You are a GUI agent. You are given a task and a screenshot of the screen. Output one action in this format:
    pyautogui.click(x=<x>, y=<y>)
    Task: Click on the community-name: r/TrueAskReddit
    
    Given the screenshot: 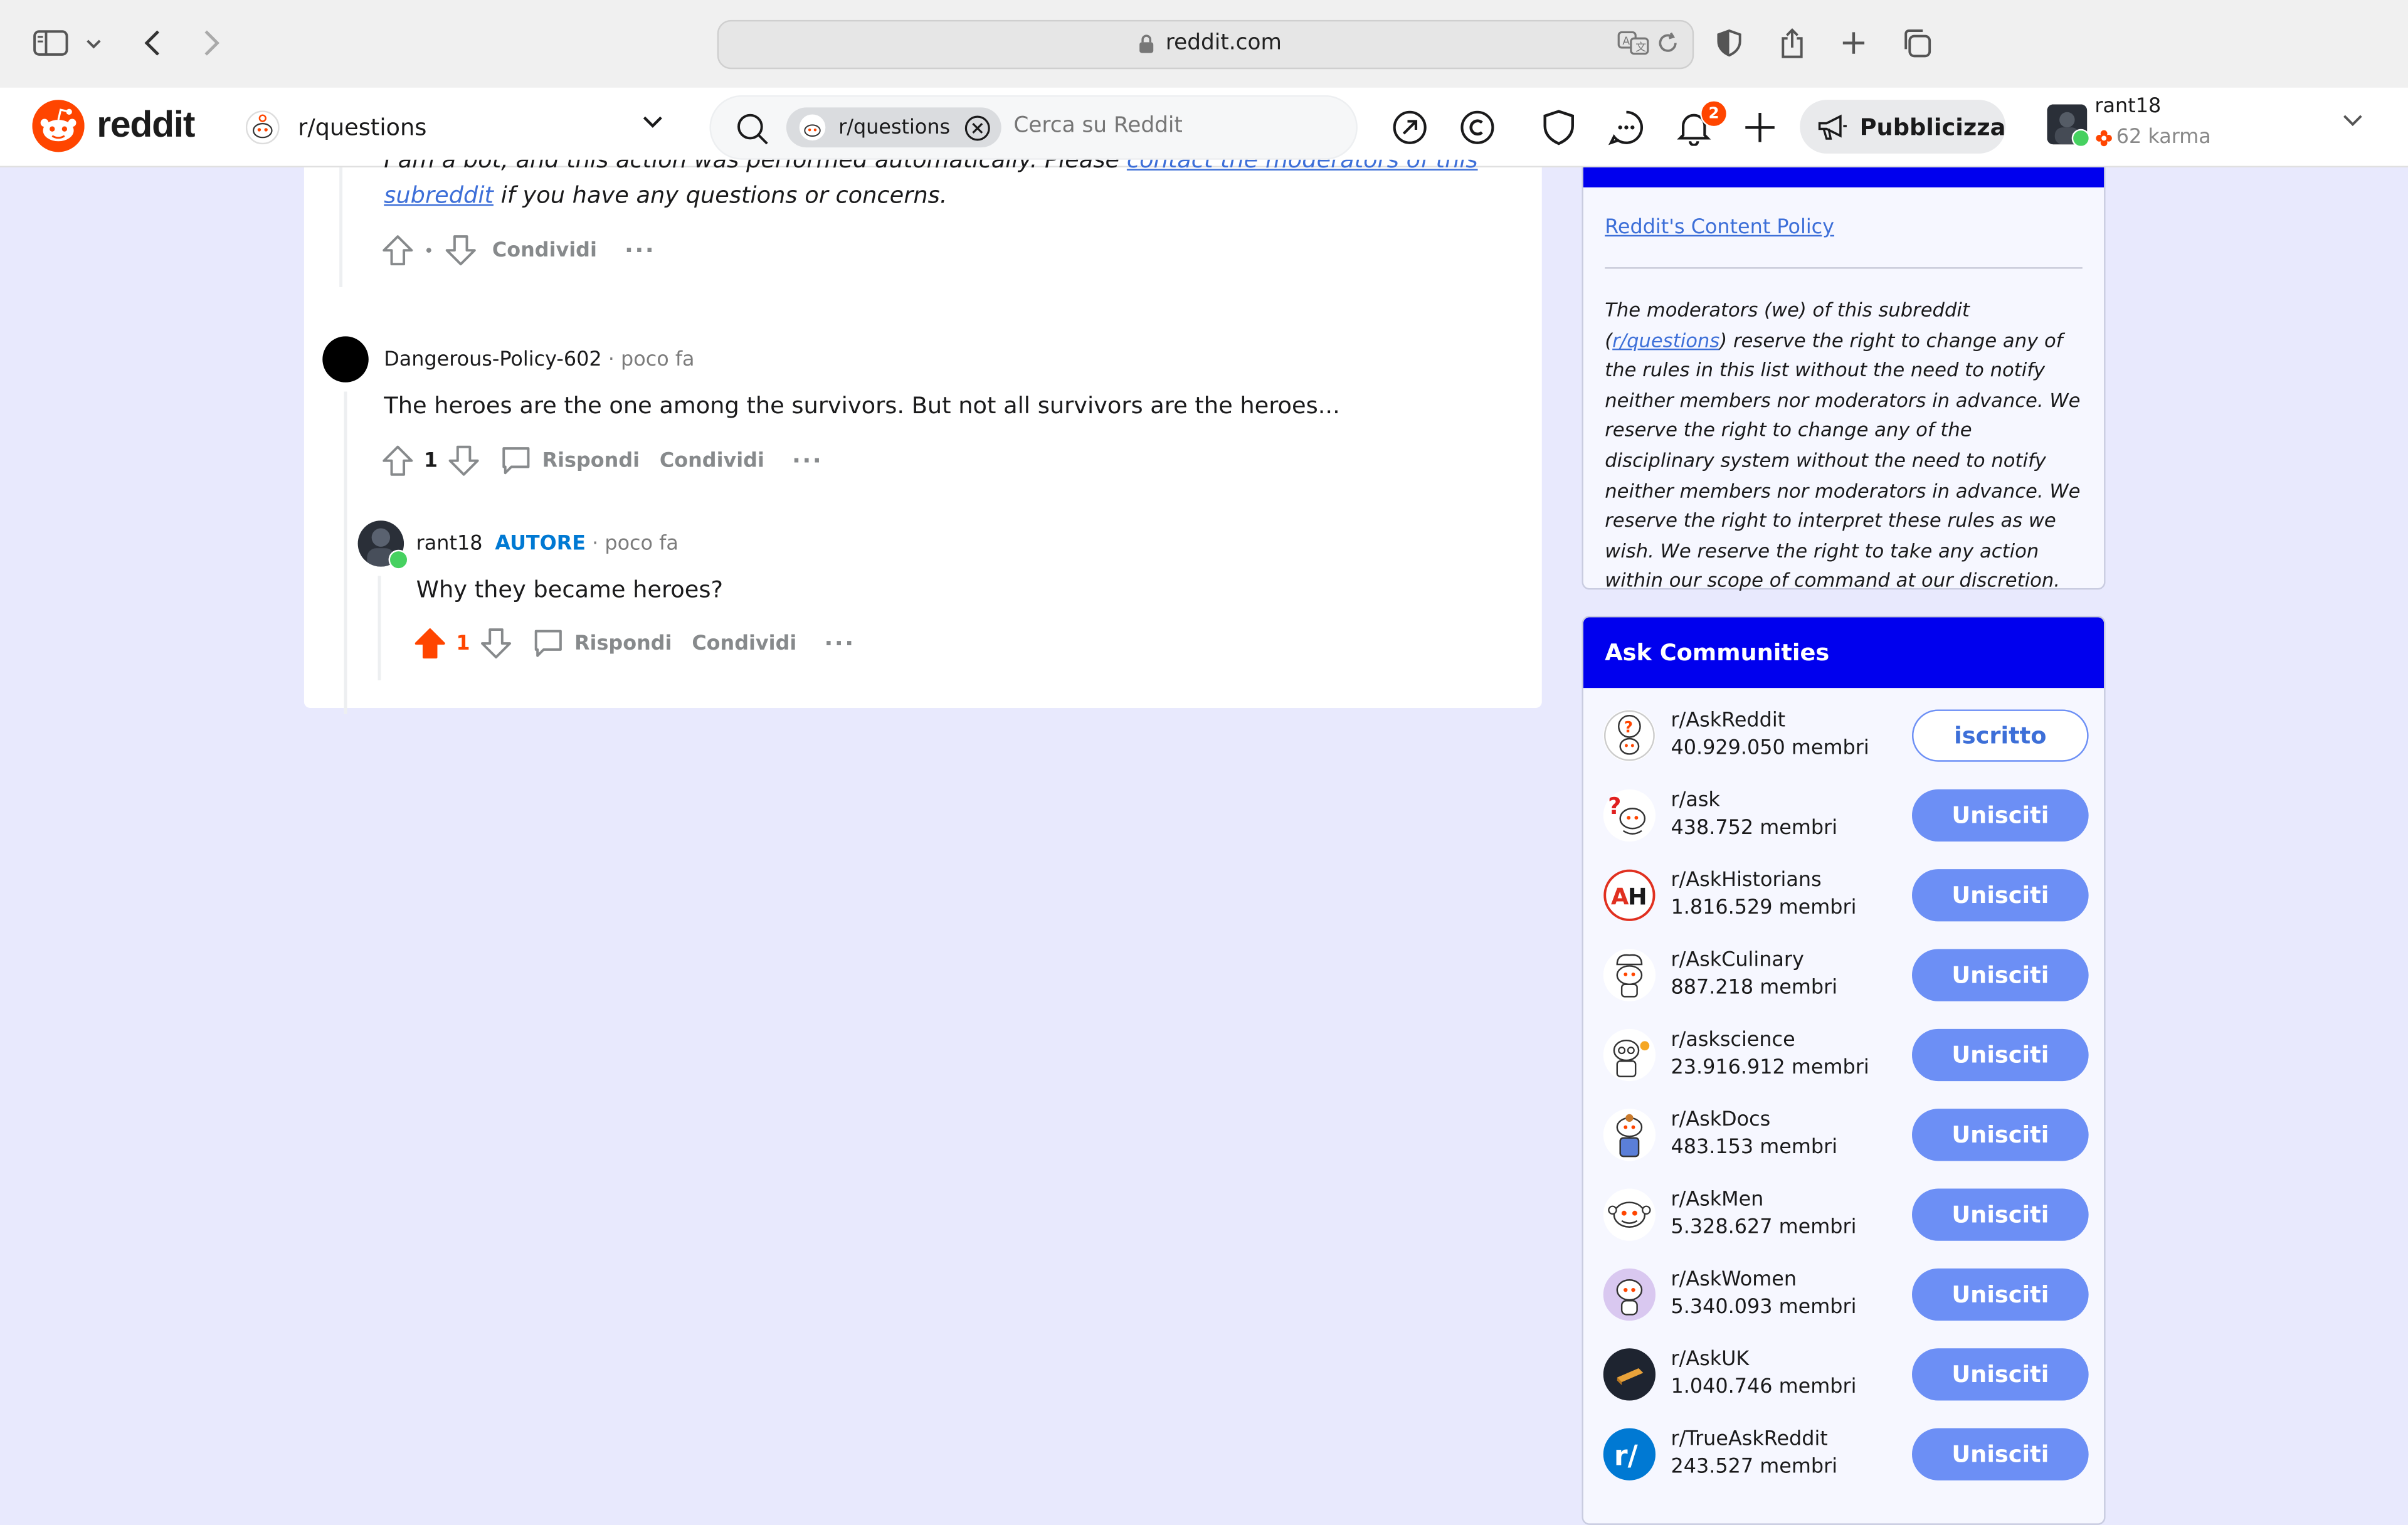 What is the action you would take?
    pyautogui.click(x=1749, y=1440)
    